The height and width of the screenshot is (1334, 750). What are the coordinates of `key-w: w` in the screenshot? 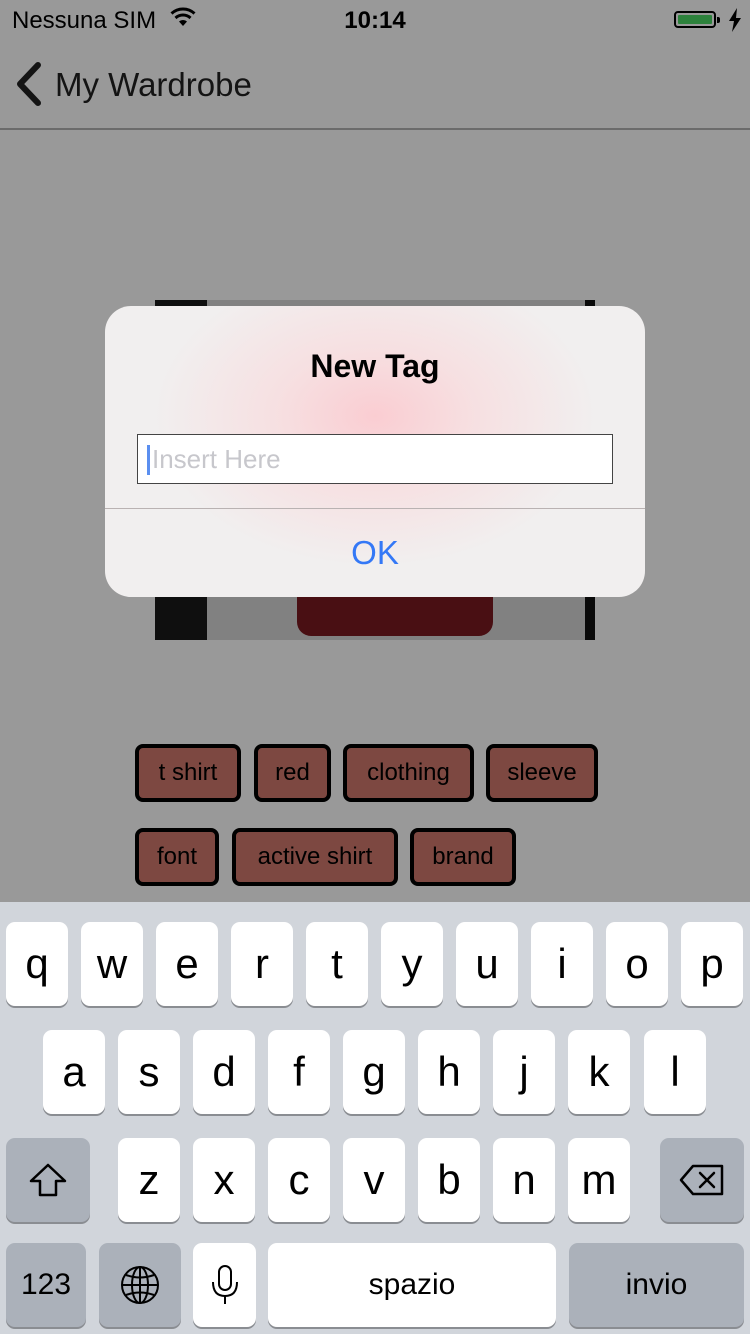 It's located at (112, 964).